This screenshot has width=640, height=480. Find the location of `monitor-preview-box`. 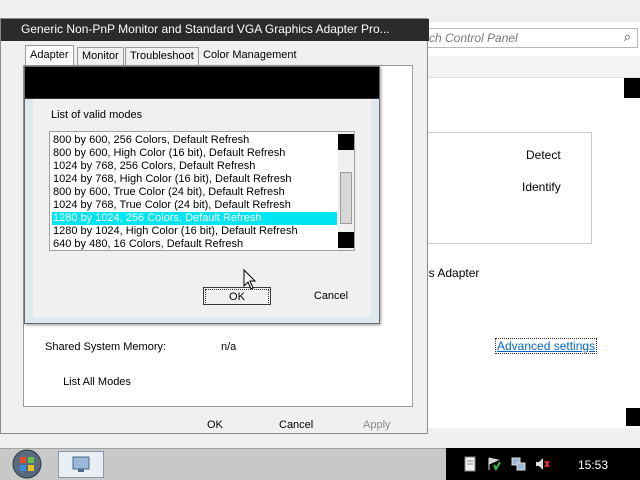

monitor-preview-box is located at coordinates (501, 188).